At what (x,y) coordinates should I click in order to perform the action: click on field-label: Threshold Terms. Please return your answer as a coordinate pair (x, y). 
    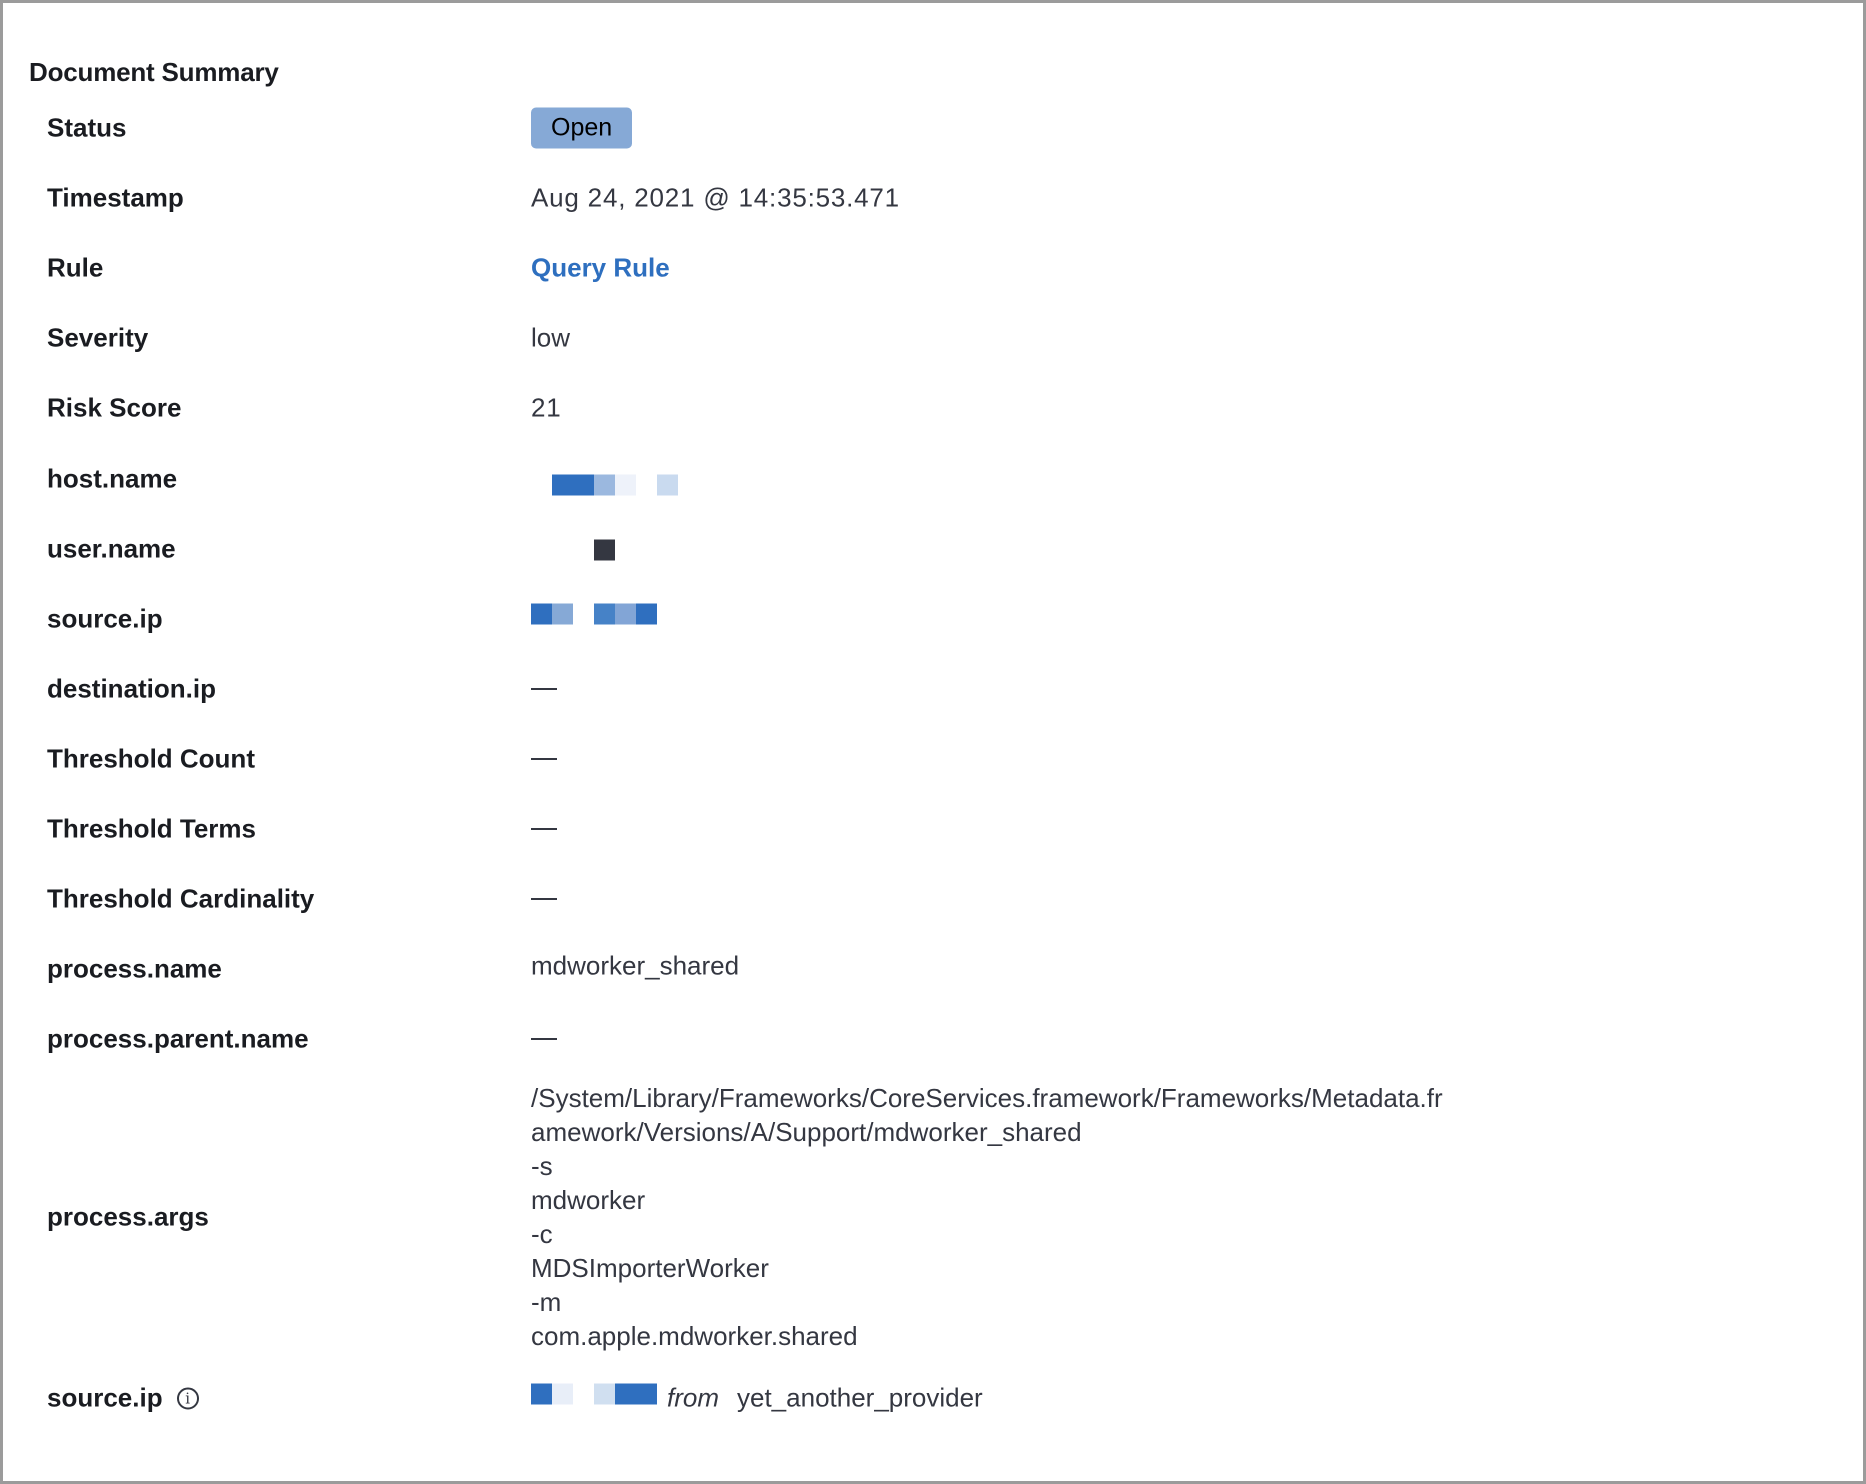
    Looking at the image, I should click on (152, 828).